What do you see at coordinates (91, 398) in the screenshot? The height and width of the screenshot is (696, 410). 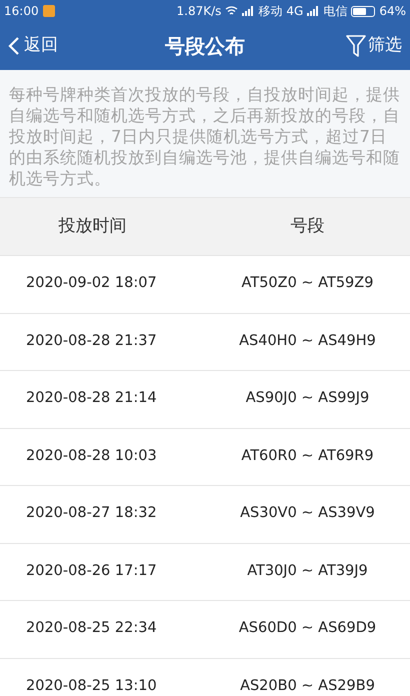 I see `table-cell-text: 2020-08-28 21:14` at bounding box center [91, 398].